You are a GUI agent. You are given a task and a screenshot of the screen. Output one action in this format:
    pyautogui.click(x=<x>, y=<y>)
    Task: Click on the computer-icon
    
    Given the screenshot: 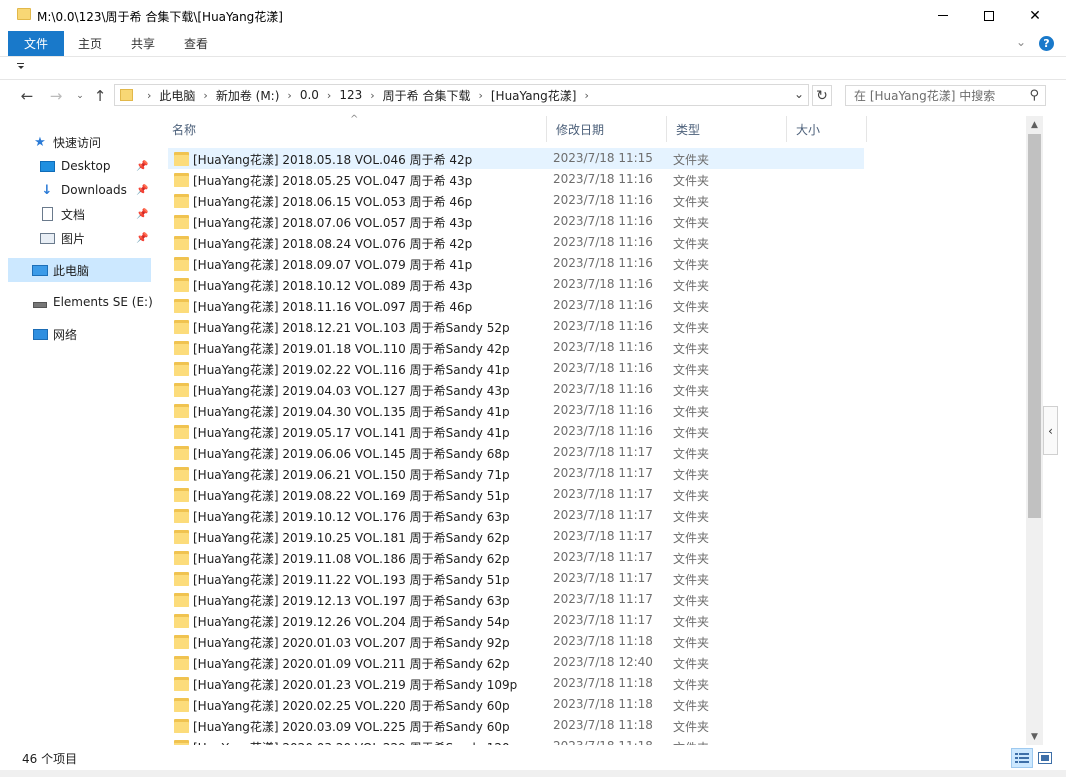 What is the action you would take?
    pyautogui.click(x=40, y=270)
    